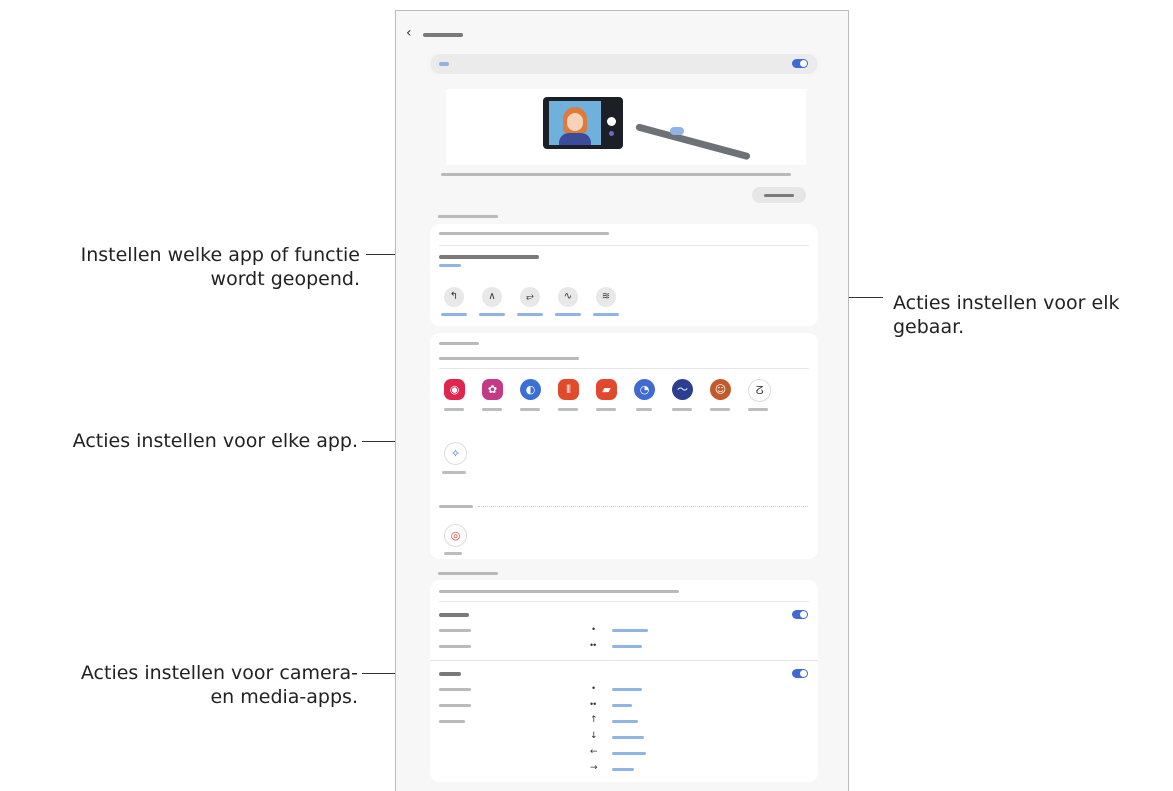  I want to click on pen-up-app-icon: ⵒ, so click(759, 390).